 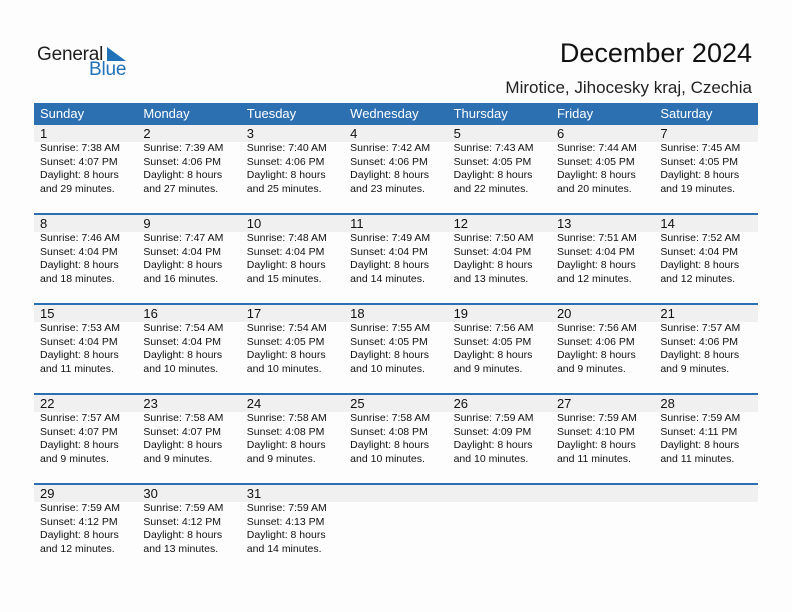 I want to click on daylight-minutes: and 12 minutes., so click(x=698, y=278).